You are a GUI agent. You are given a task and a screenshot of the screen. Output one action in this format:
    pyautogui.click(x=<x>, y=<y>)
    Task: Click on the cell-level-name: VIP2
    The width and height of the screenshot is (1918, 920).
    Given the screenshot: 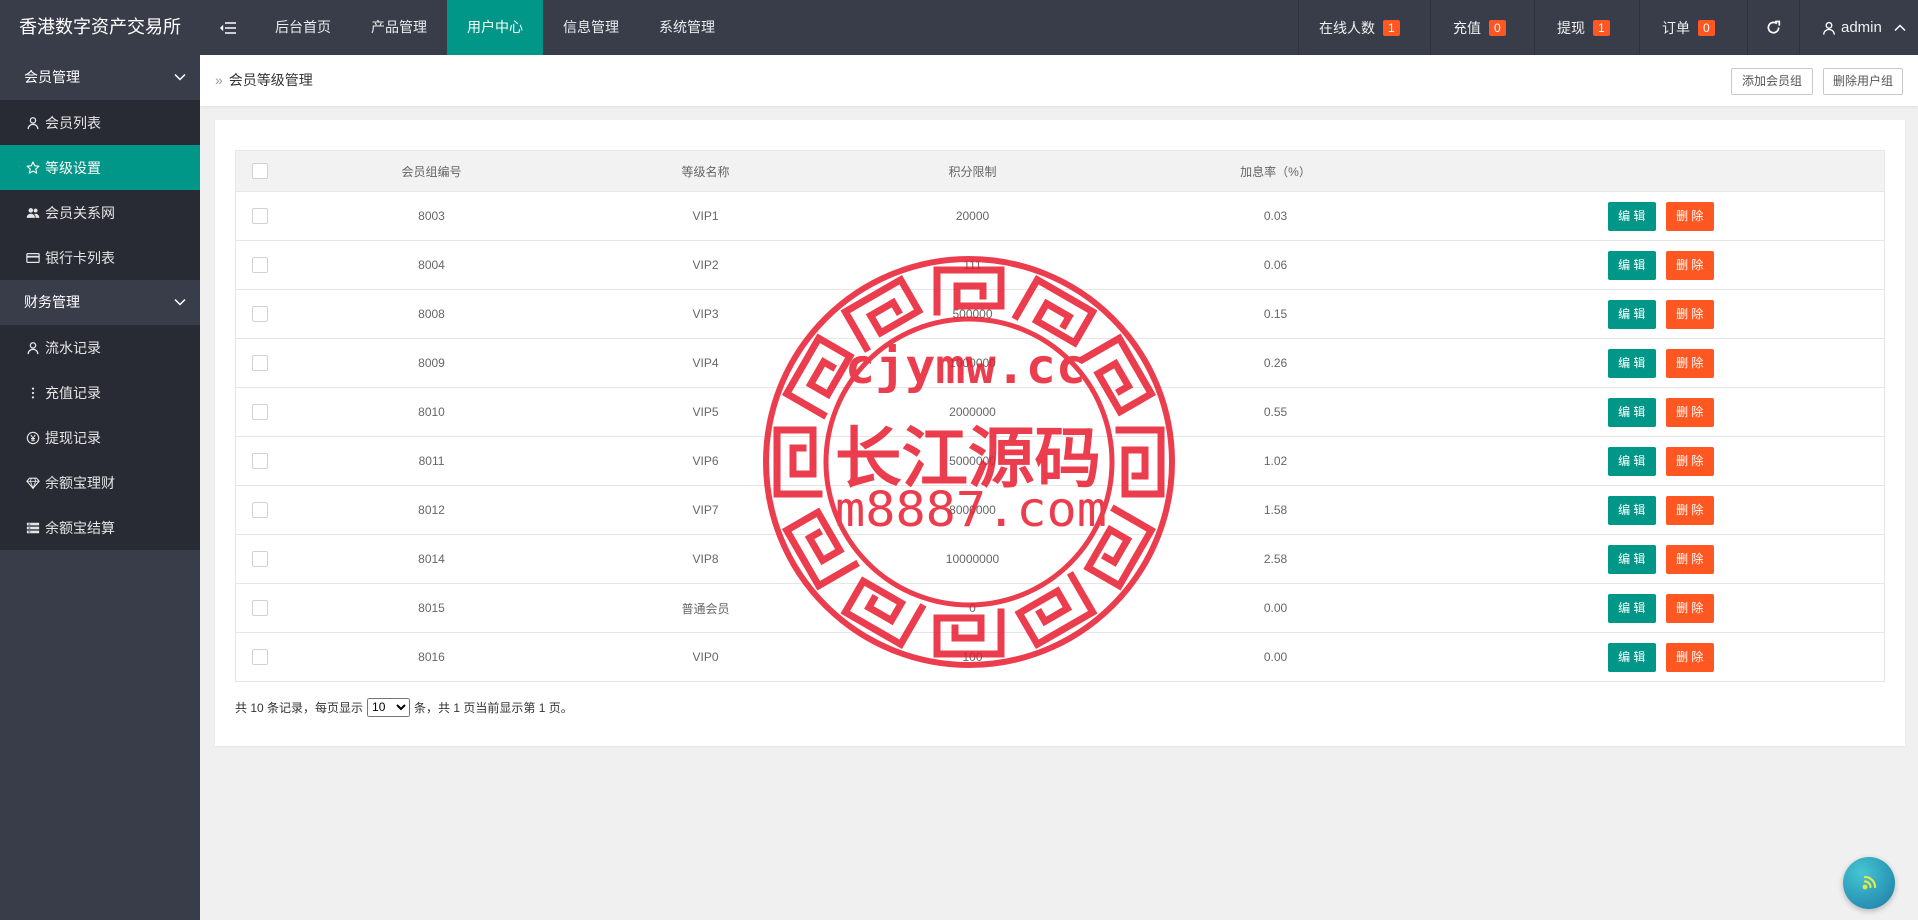 What is the action you would take?
    pyautogui.click(x=705, y=265)
    